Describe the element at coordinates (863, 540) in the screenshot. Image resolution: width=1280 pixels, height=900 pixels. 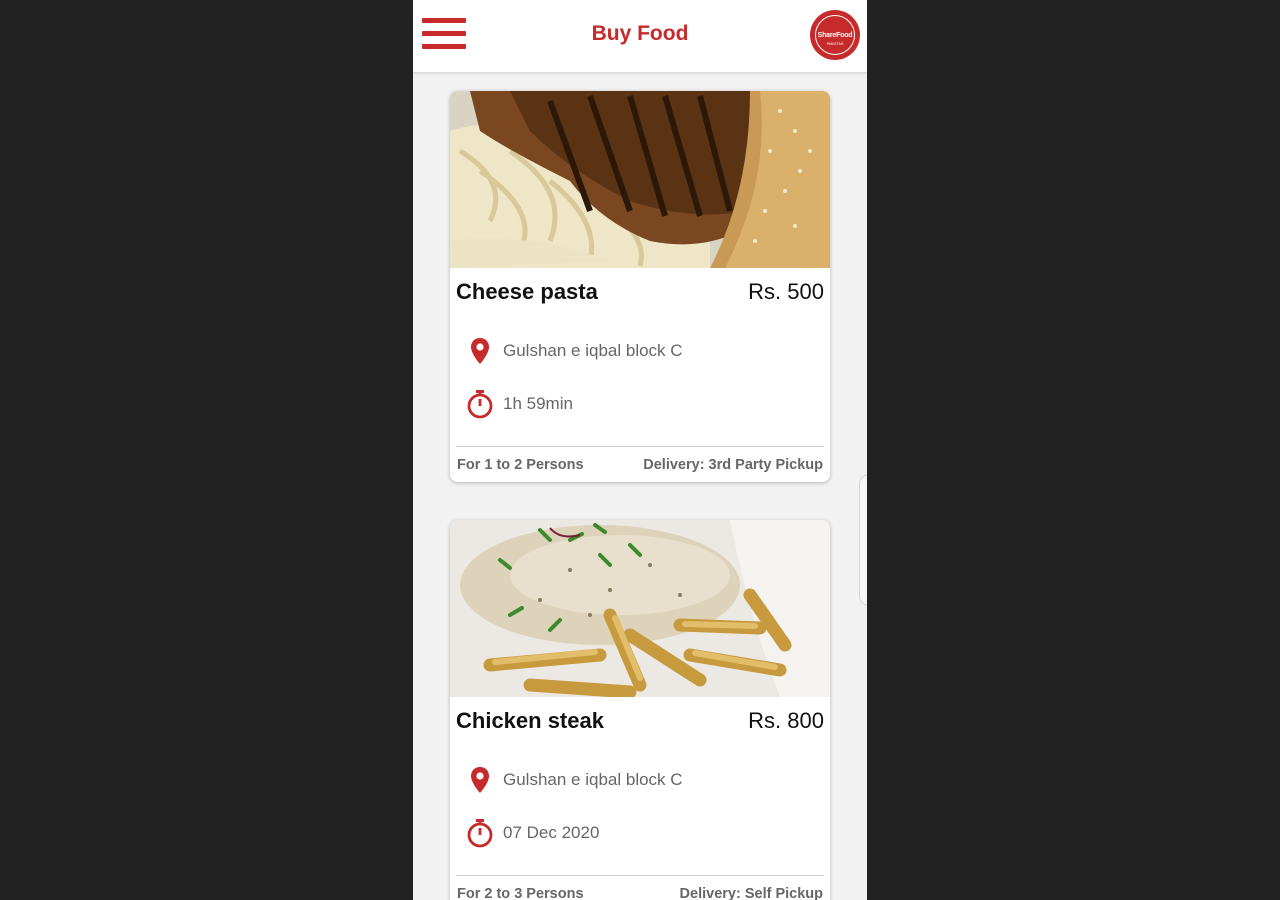
I see `side-drawer-handle` at that location.